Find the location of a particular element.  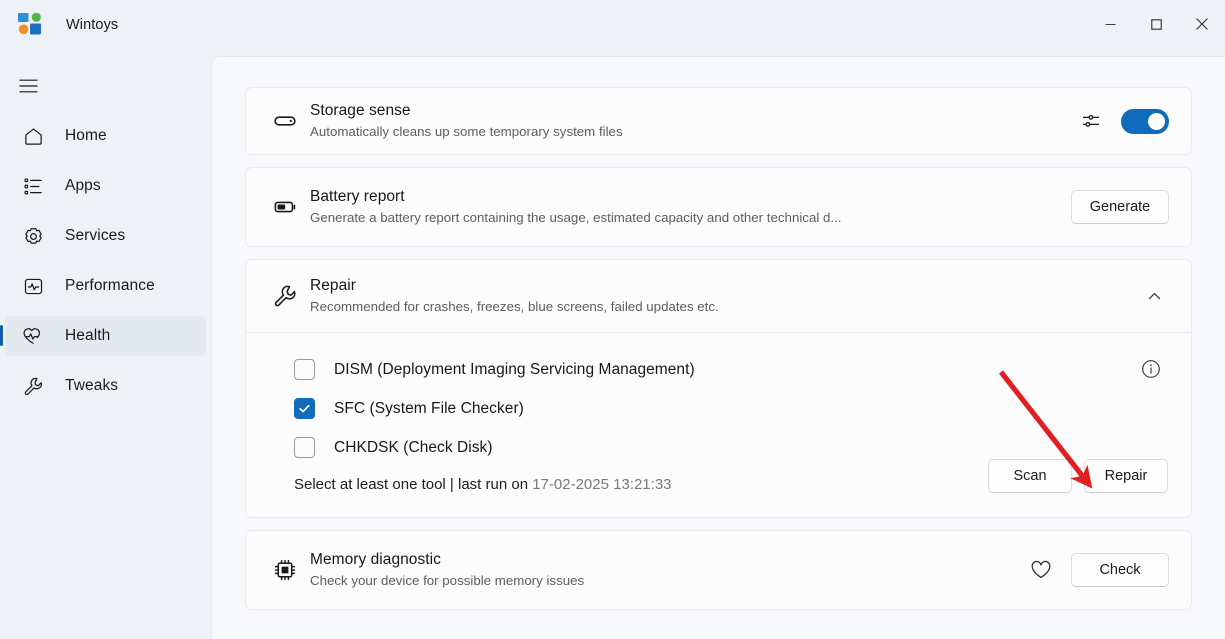

sidebar-item-tweaks: Tweaks is located at coordinates (105, 386).